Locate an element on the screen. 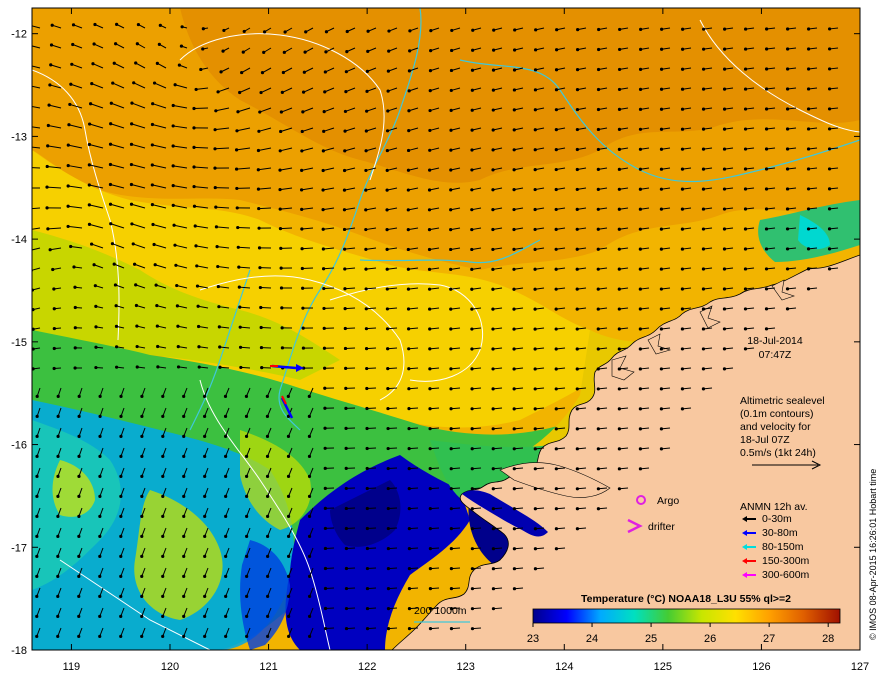 The image size is (880, 680). x-tick-label: 122 is located at coordinates (367, 667).